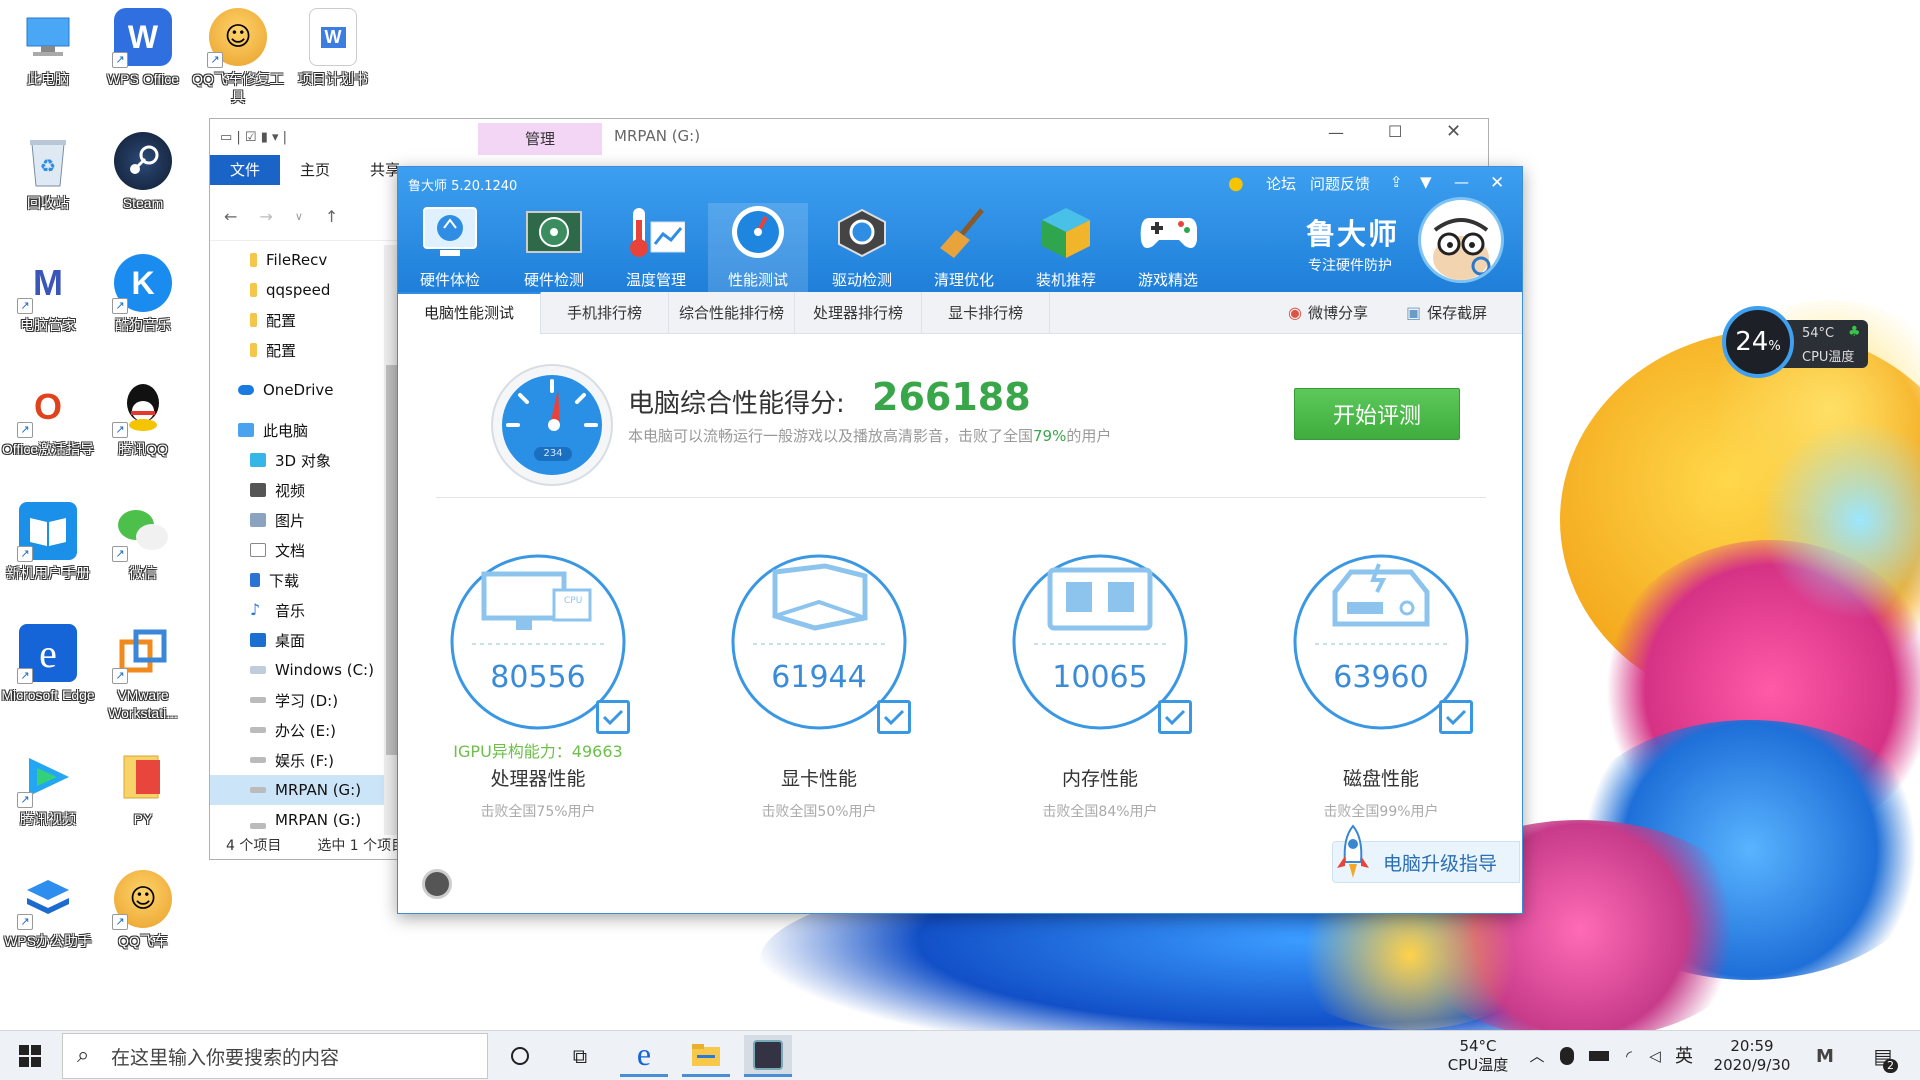 The height and width of the screenshot is (1080, 1920). Describe the element at coordinates (1655, 1055) in the screenshot. I see `tray-volume: ◁` at that location.